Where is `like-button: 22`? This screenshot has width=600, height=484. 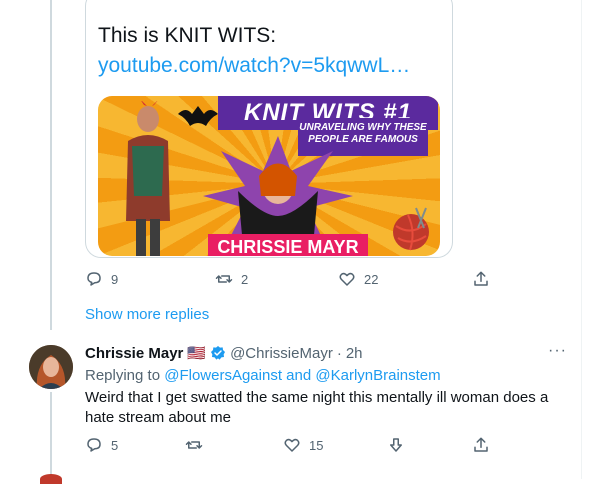
like-button: 22 is located at coordinates (358, 279).